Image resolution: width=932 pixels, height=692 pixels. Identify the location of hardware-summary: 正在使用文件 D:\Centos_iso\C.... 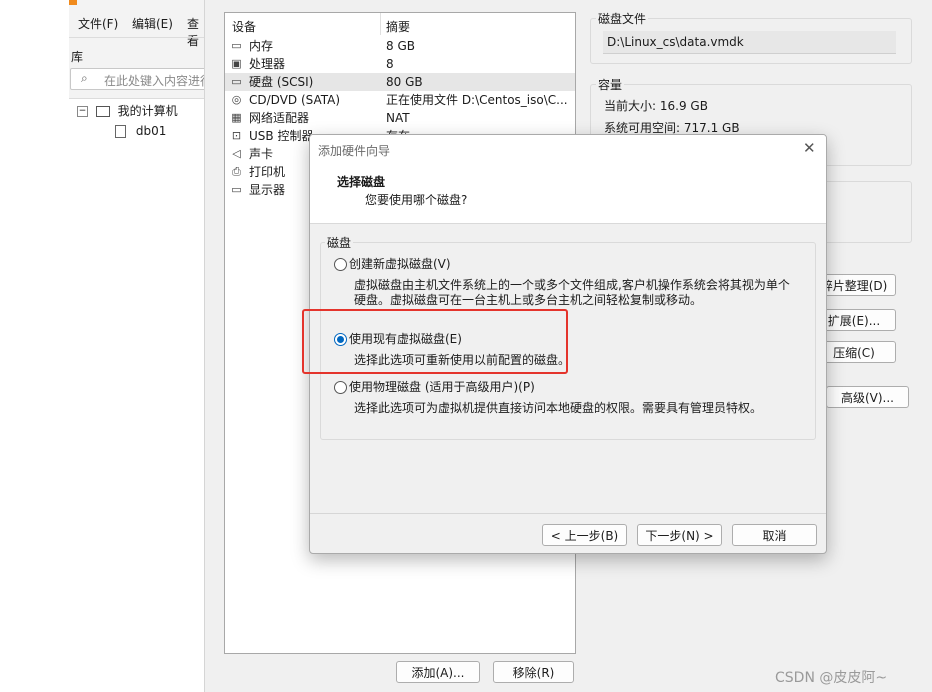
(477, 100).